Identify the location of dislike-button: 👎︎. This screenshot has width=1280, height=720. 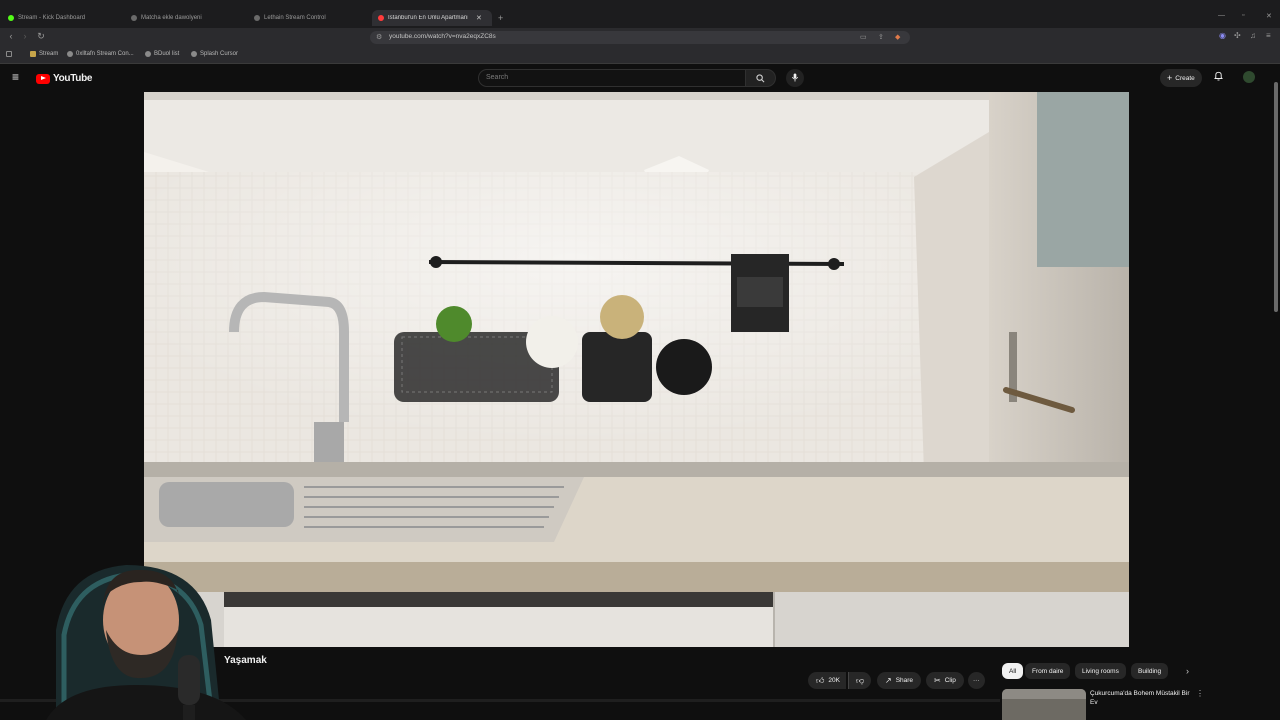
(860, 680).